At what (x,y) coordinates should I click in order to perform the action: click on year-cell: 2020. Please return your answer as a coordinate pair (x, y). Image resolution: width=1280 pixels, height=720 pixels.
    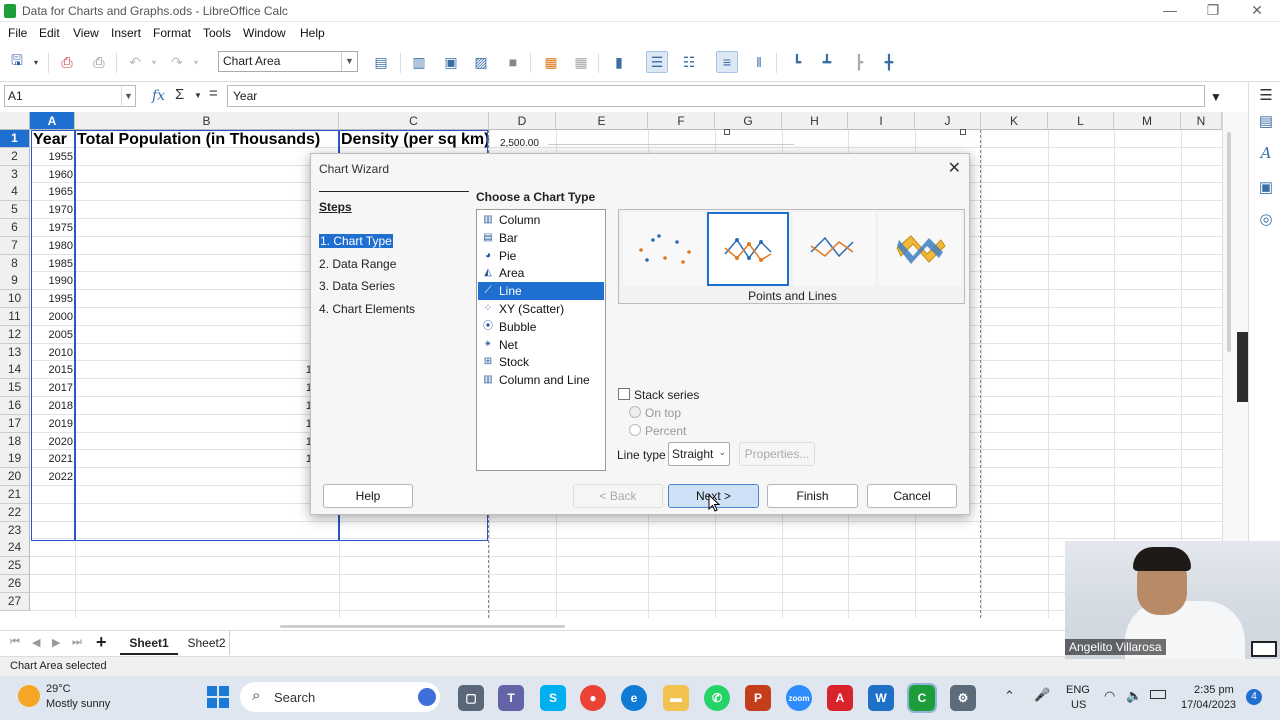
    Looking at the image, I should click on (53, 442).